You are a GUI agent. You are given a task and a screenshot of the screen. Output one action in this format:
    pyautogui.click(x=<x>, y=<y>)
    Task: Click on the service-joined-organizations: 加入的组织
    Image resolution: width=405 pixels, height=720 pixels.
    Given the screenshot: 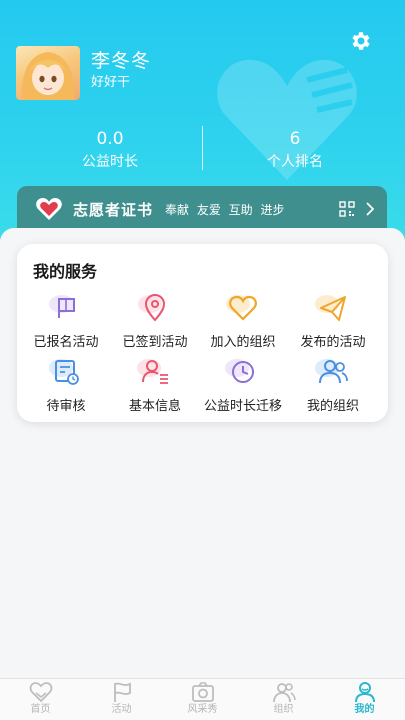 What is the action you would take?
    pyautogui.click(x=243, y=321)
    